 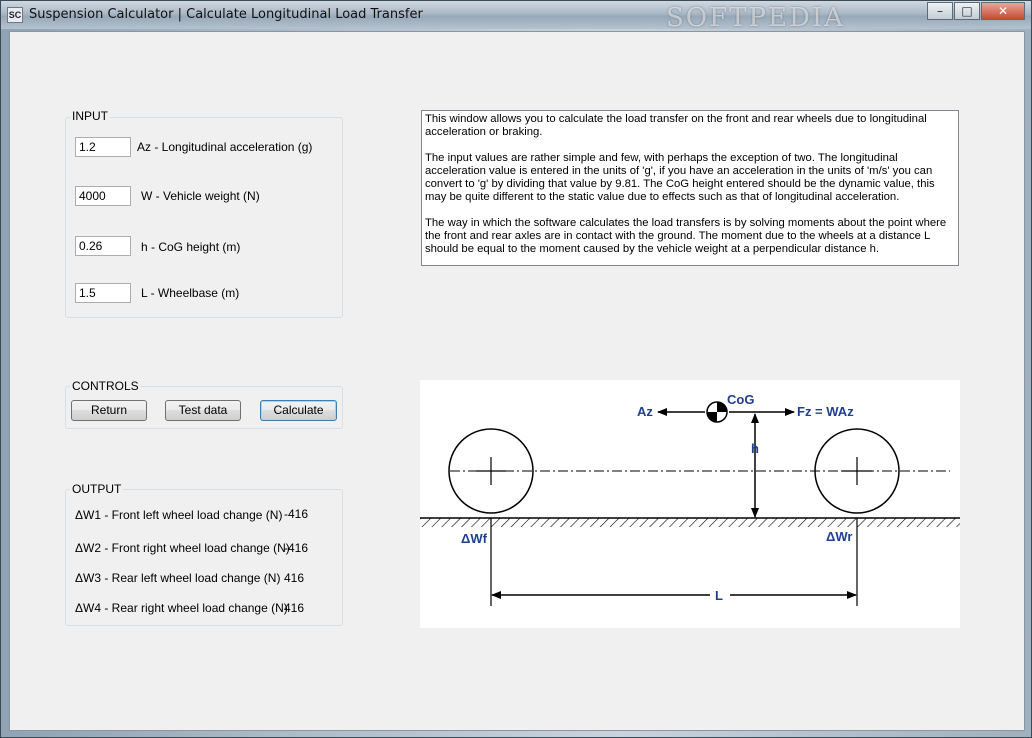 I want to click on controls-group-label: CONTROLS, so click(x=105, y=386).